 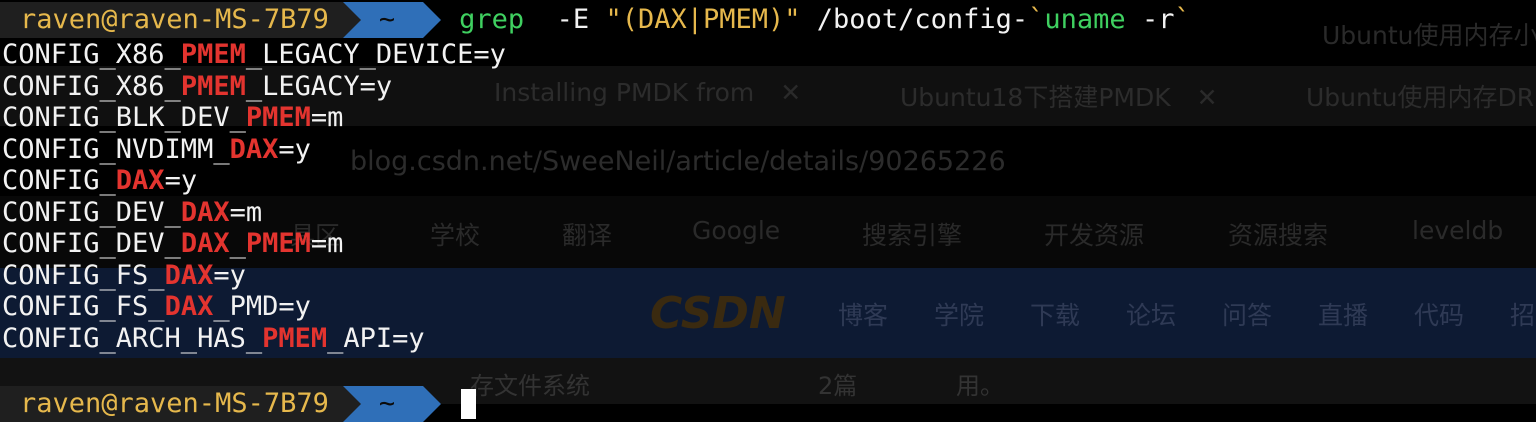 I want to click on output-text: _, so click(x=237, y=243).